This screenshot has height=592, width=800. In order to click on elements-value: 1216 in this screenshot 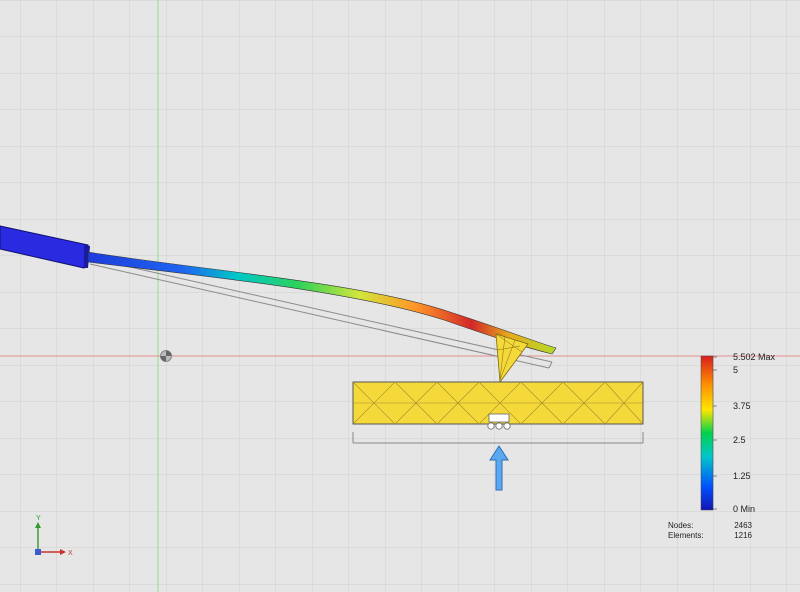, I will do `click(743, 535)`.